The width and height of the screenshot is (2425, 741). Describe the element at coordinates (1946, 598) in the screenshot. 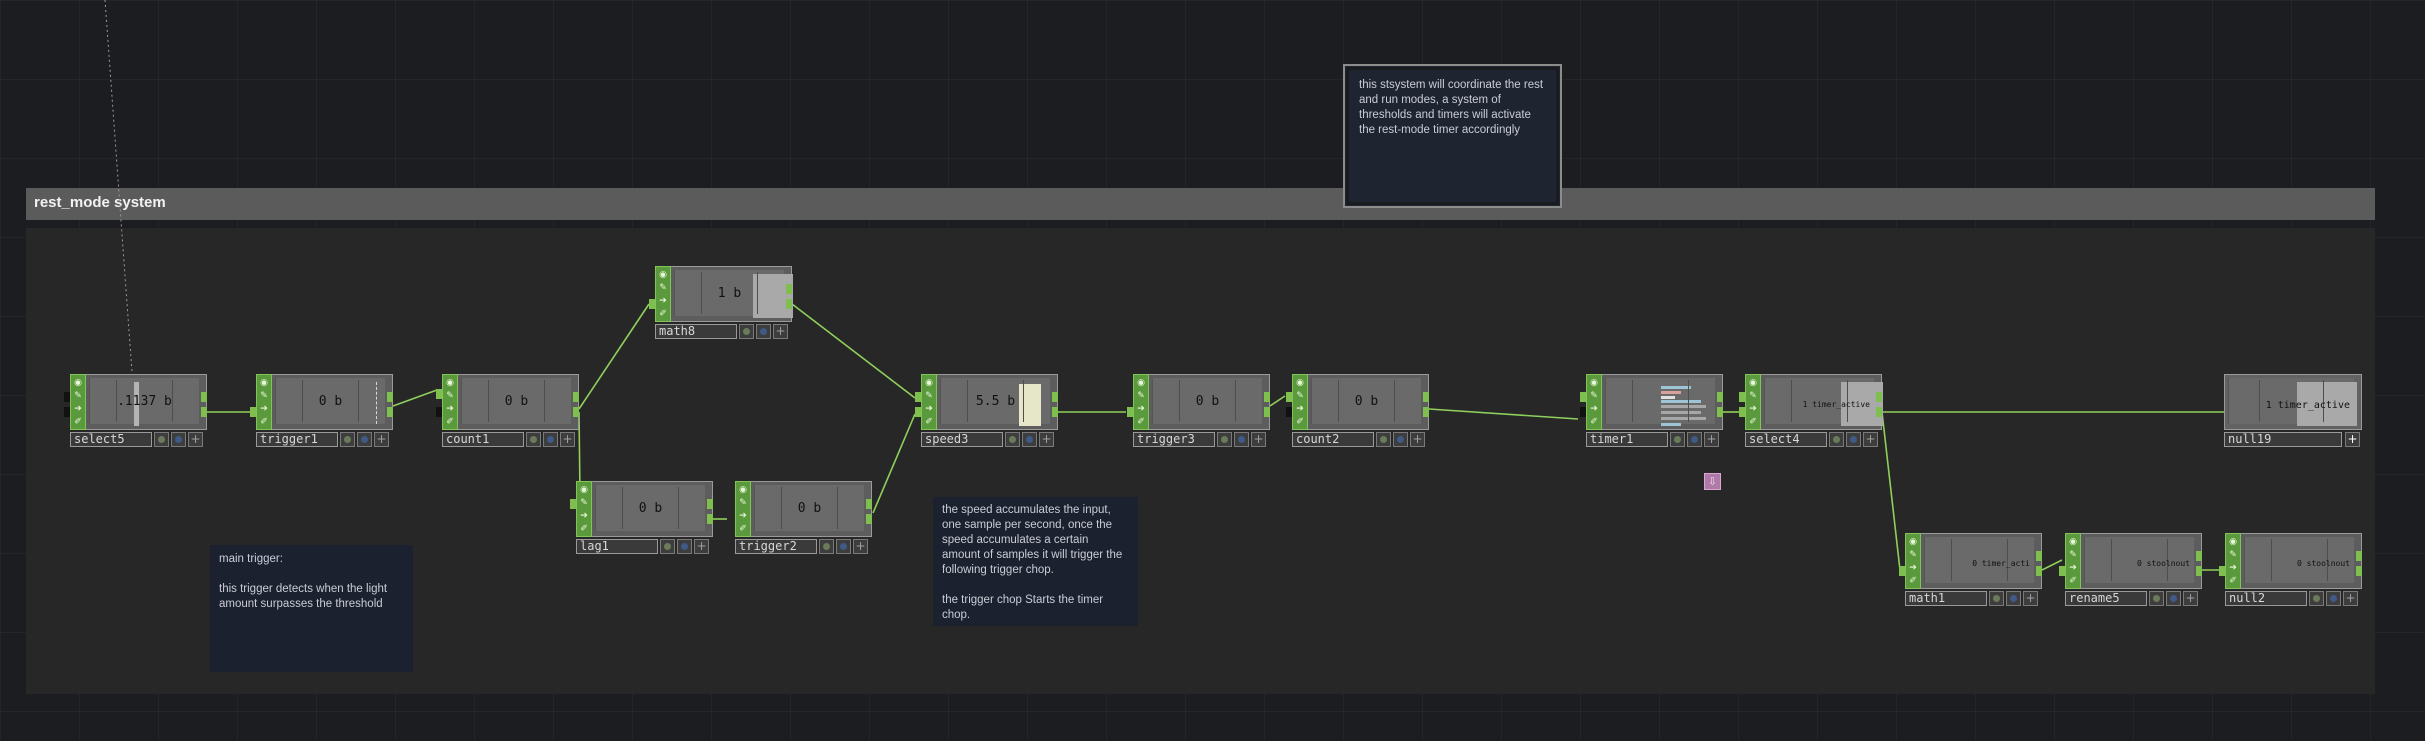

I see `node-label: math1` at that location.